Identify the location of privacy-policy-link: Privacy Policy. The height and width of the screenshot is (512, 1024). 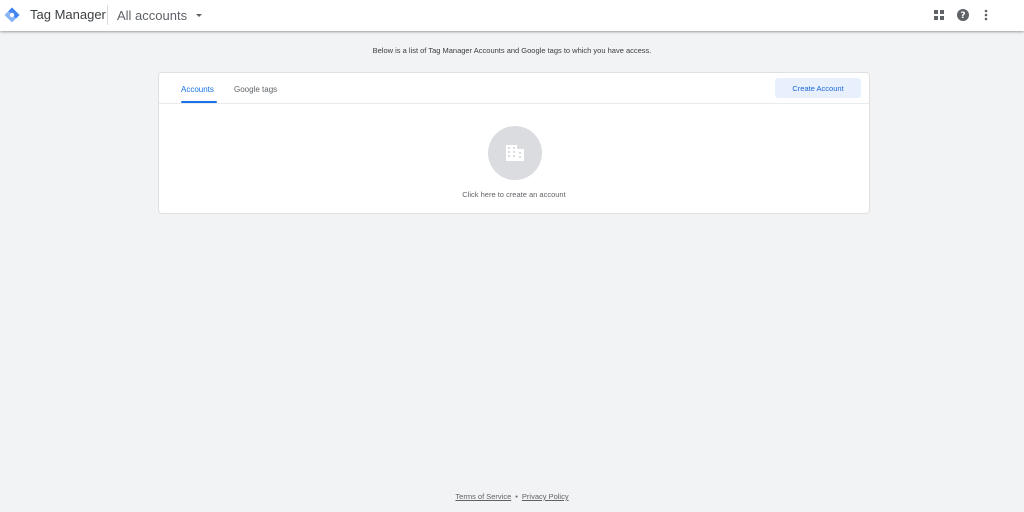
(545, 496).